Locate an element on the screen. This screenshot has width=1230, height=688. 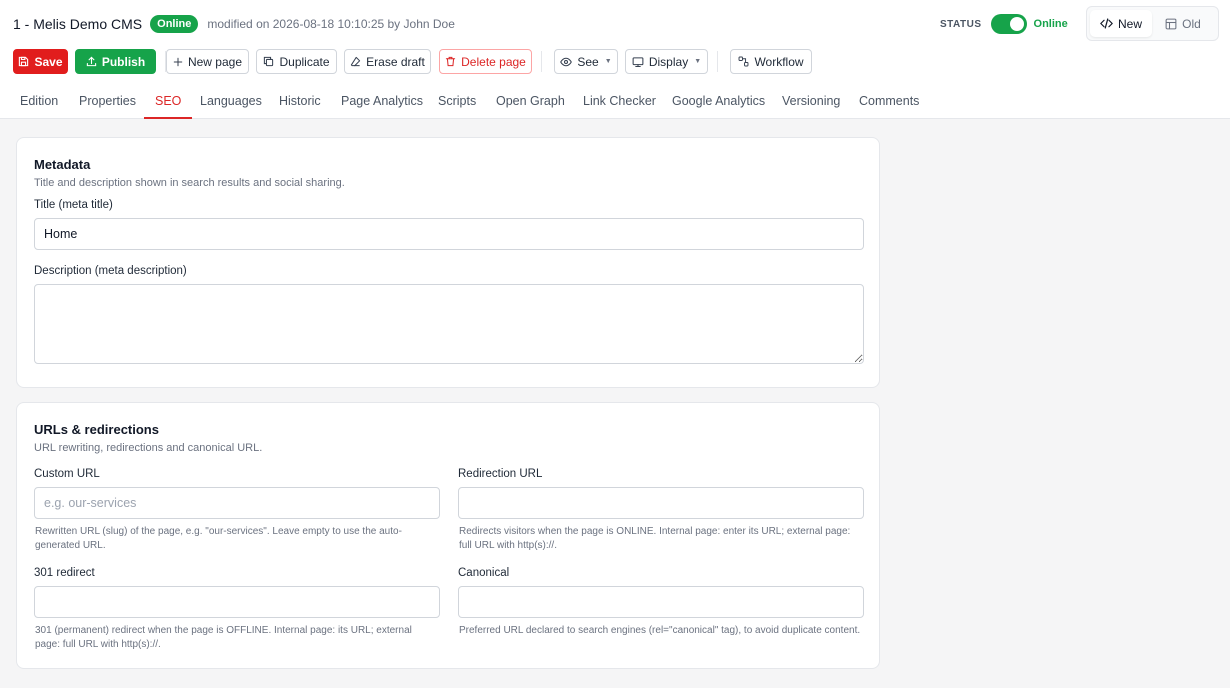
code-icon is located at coordinates (1106, 23).